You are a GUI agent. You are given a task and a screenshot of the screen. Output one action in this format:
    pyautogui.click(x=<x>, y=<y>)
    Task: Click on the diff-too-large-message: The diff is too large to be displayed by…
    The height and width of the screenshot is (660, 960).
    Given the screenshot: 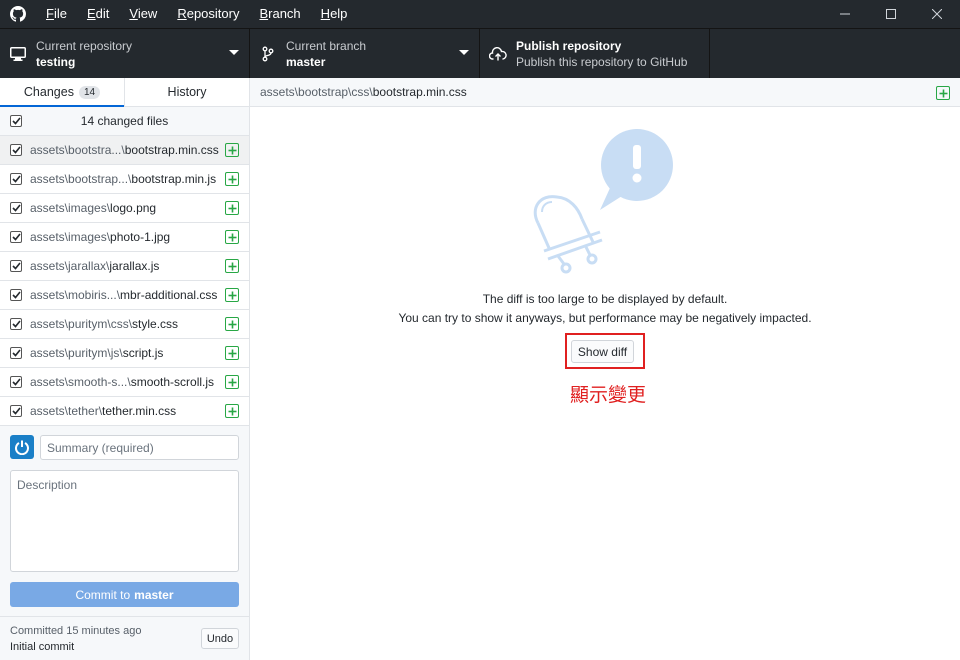 What is the action you would take?
    pyautogui.click(x=605, y=299)
    